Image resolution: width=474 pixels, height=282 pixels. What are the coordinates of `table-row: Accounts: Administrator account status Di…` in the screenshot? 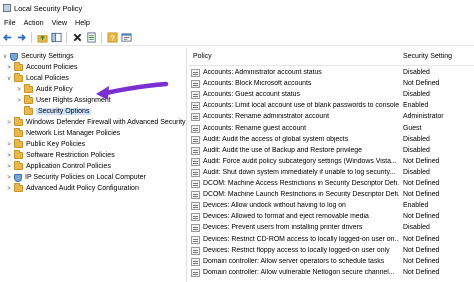 It's located at (331, 72).